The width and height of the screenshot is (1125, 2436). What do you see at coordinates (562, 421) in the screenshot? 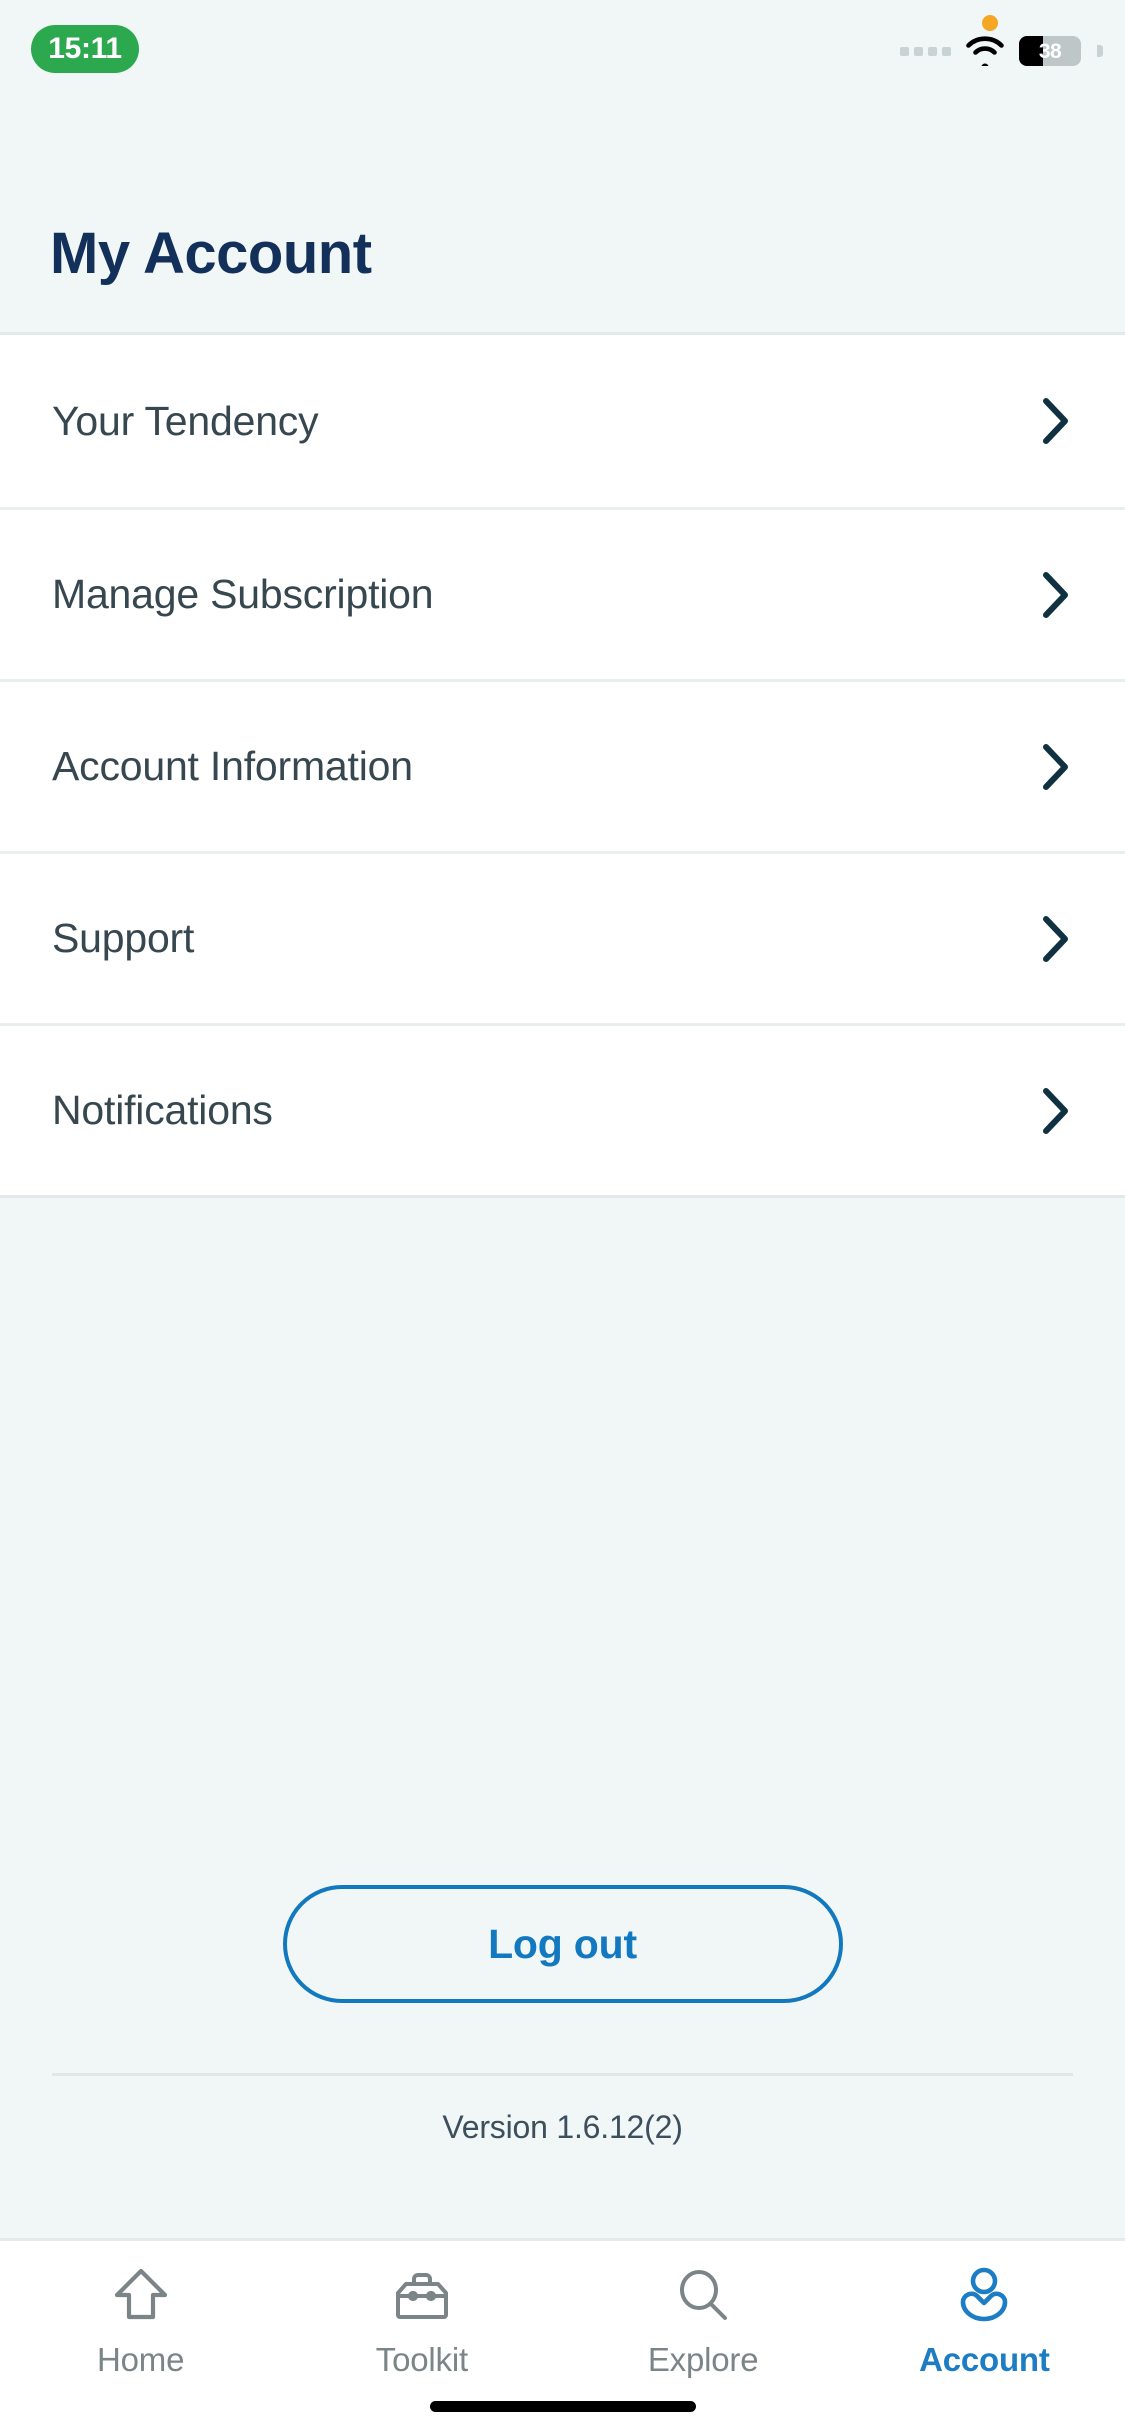
I see `menu-item-your-tendency: Your Tendency` at bounding box center [562, 421].